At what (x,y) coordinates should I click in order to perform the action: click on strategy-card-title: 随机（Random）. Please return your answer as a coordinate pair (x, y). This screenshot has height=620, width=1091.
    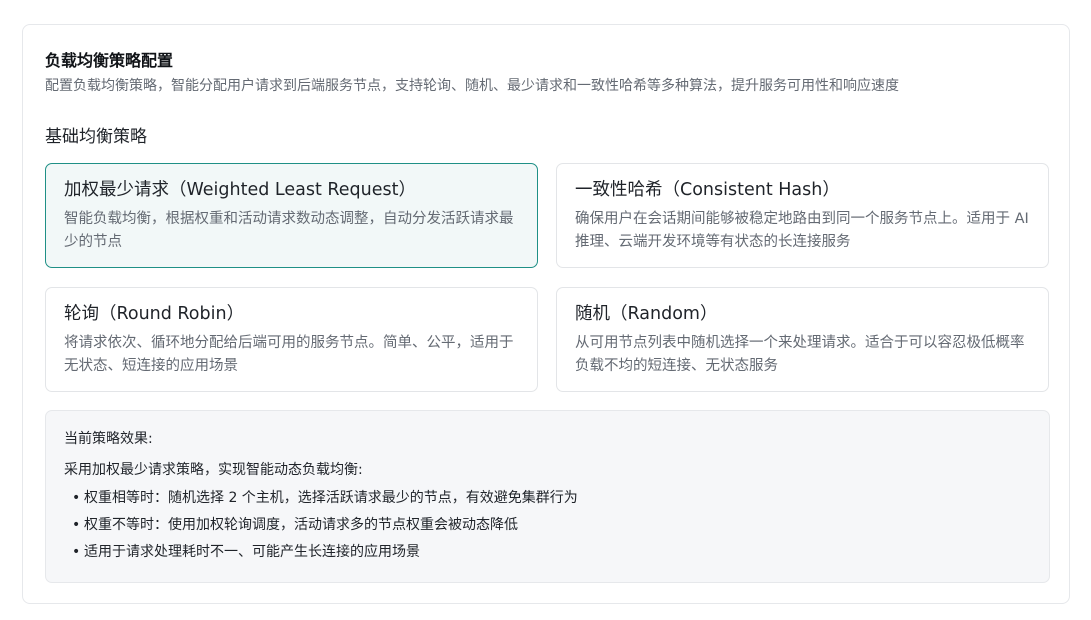
    Looking at the image, I should click on (646, 314).